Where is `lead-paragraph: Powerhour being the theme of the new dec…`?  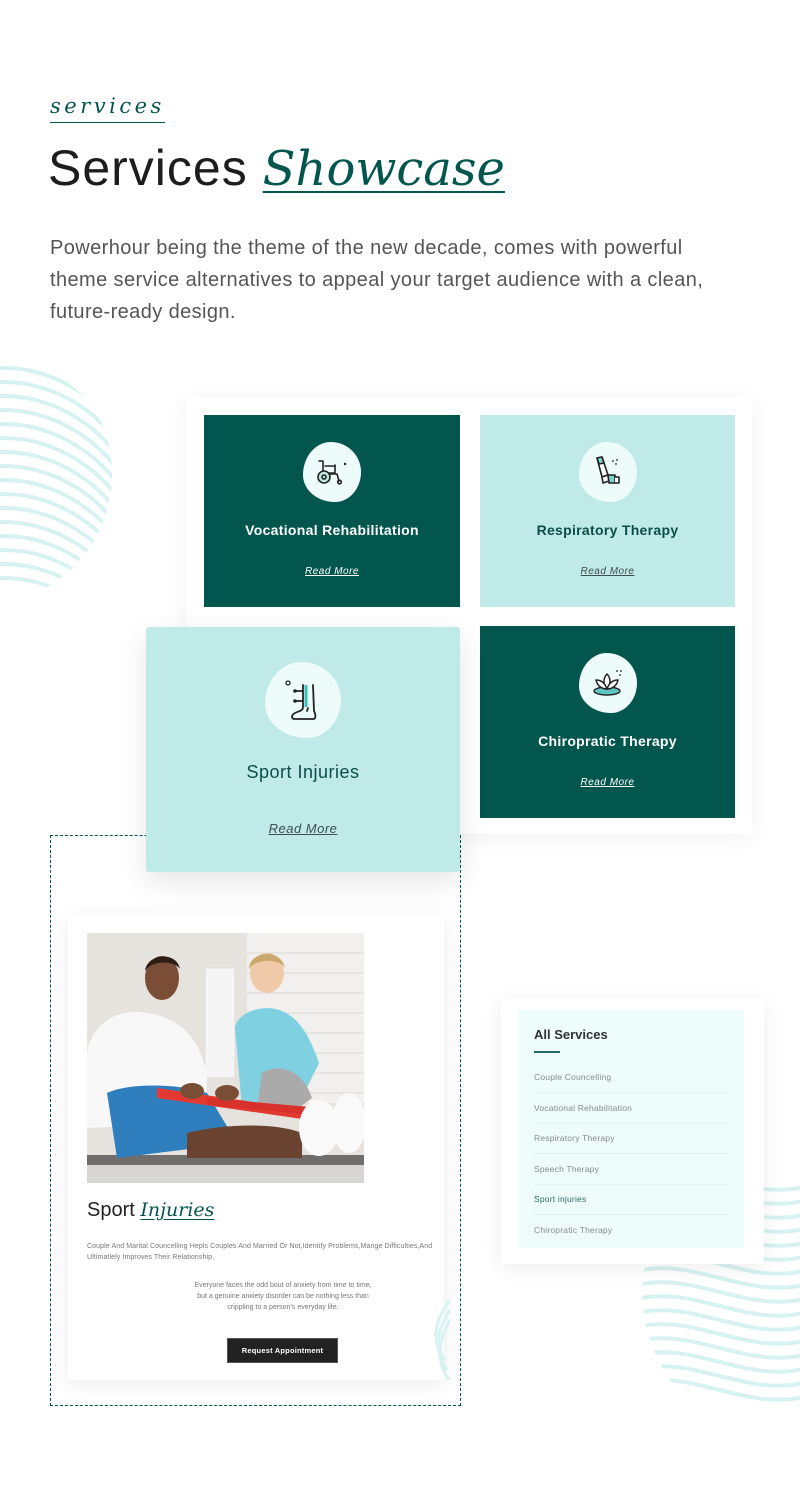
lead-paragraph: Powerhour being the theme of the new dec… is located at coordinates (377, 280).